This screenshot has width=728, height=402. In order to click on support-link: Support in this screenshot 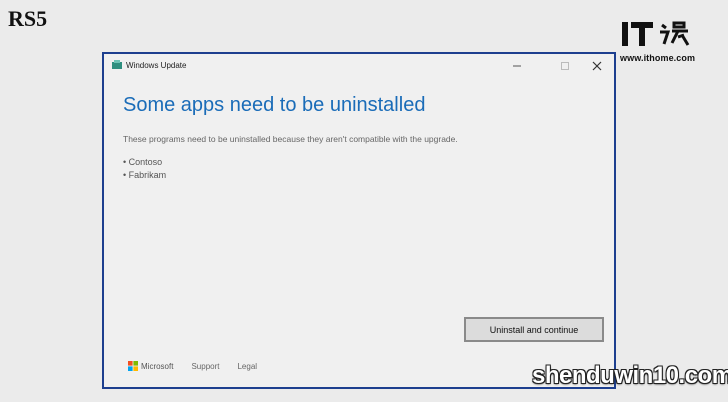, I will do `click(205, 366)`.